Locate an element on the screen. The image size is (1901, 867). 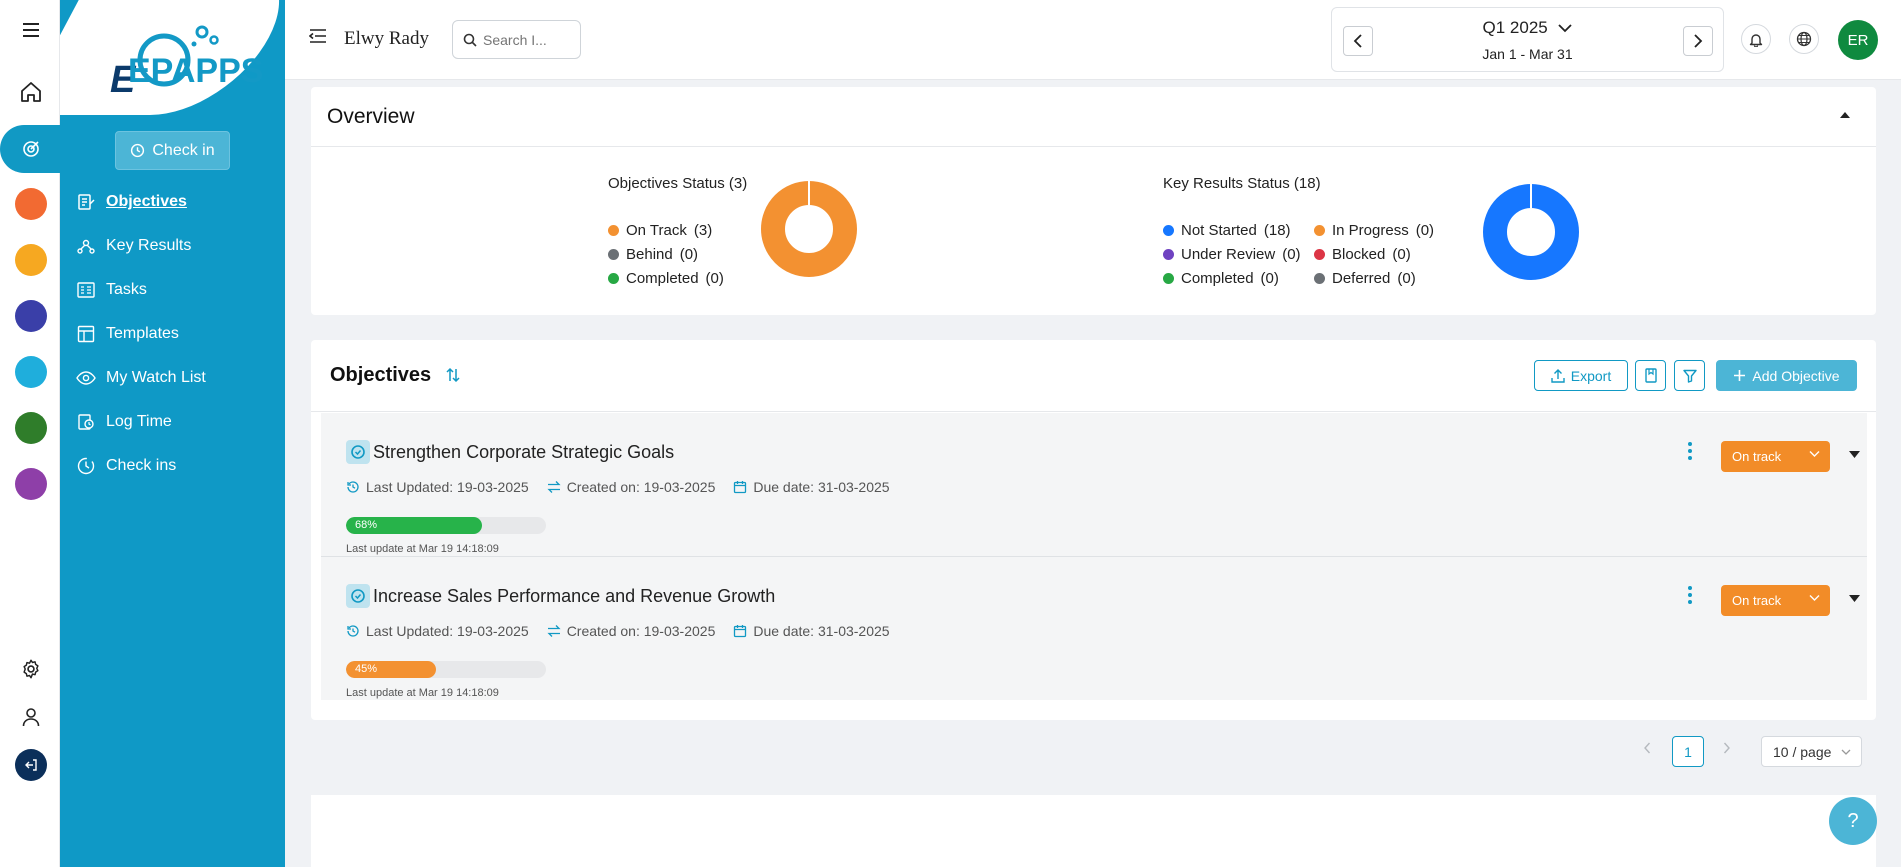
logo-text: EPAPPS is located at coordinates (195, 71).